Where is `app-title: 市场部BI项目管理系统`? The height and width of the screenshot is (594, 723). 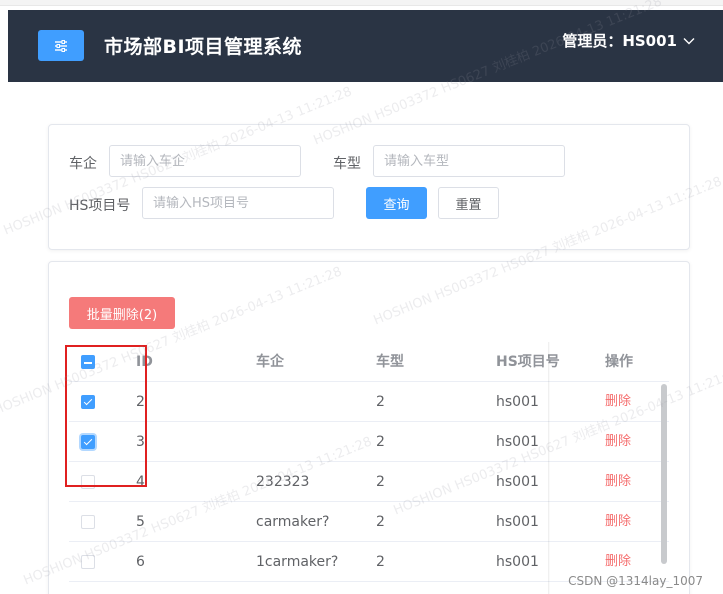 app-title: 市场部BI项目管理系统 is located at coordinates (203, 47).